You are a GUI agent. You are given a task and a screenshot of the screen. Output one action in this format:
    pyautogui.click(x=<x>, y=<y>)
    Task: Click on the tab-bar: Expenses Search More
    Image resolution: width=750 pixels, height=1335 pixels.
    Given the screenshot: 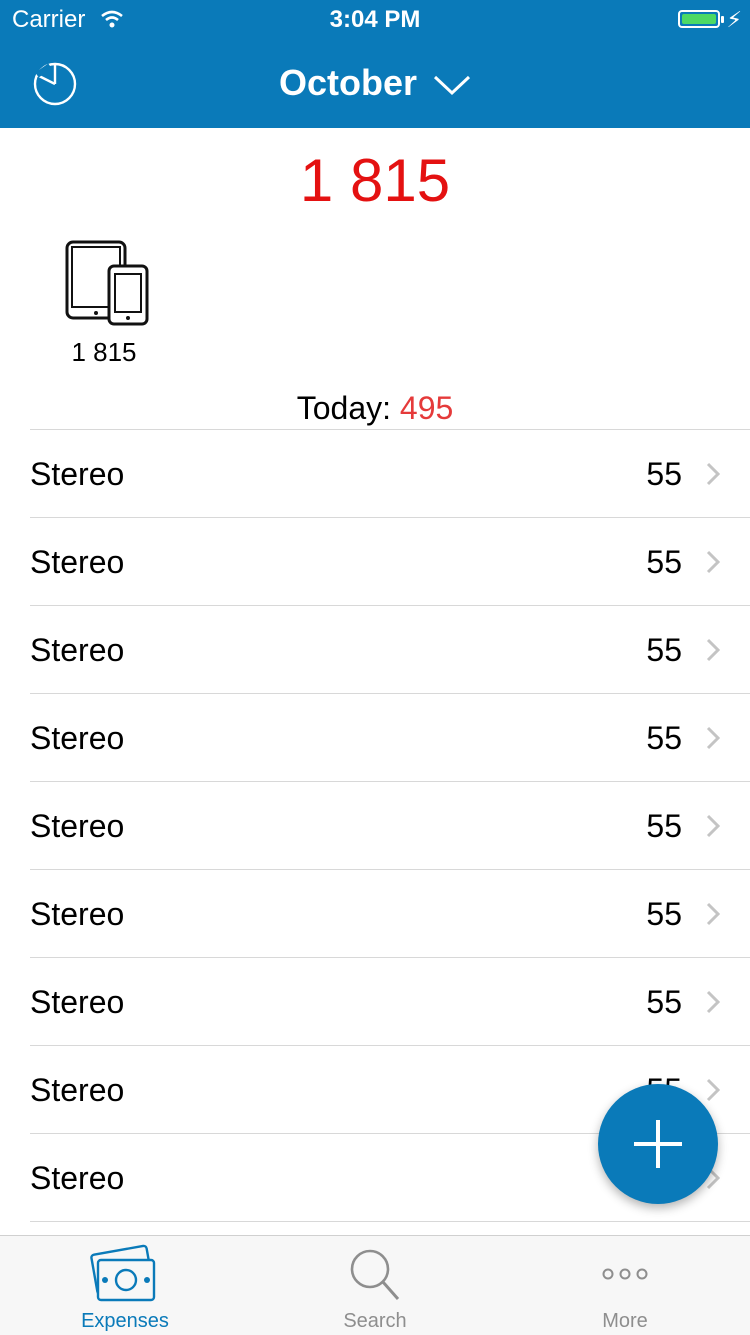 What is the action you would take?
    pyautogui.click(x=375, y=1285)
    